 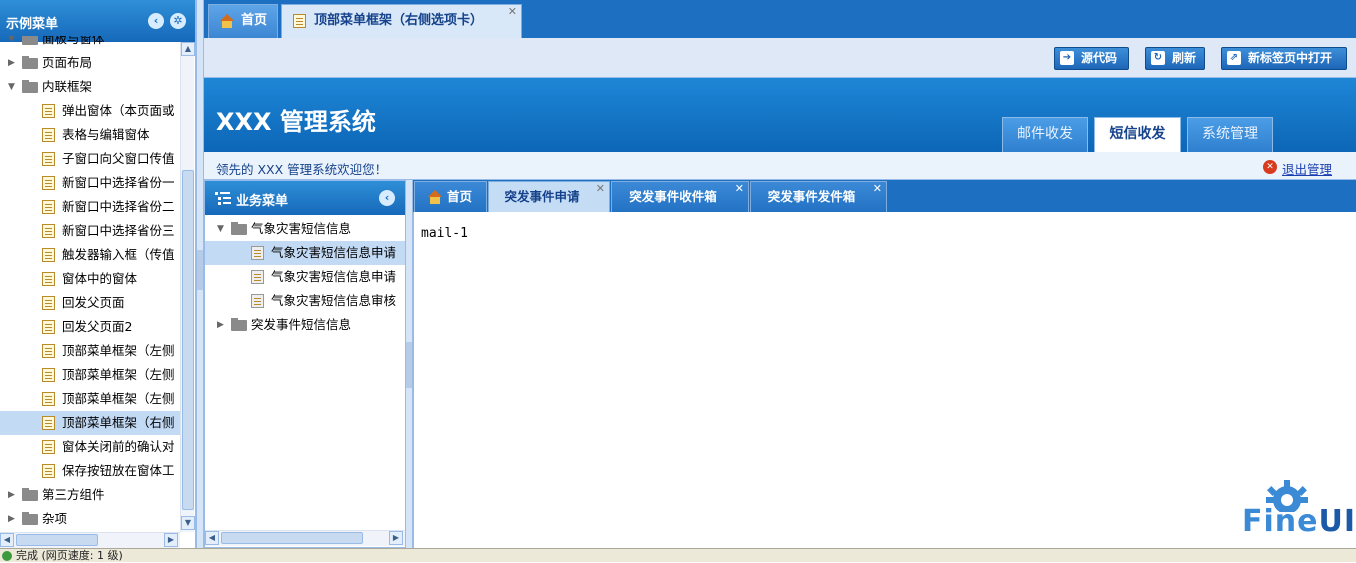 What do you see at coordinates (305, 325) in the screenshot?
I see `tree-folder-node: ▶ 突发事件短信信息` at bounding box center [305, 325].